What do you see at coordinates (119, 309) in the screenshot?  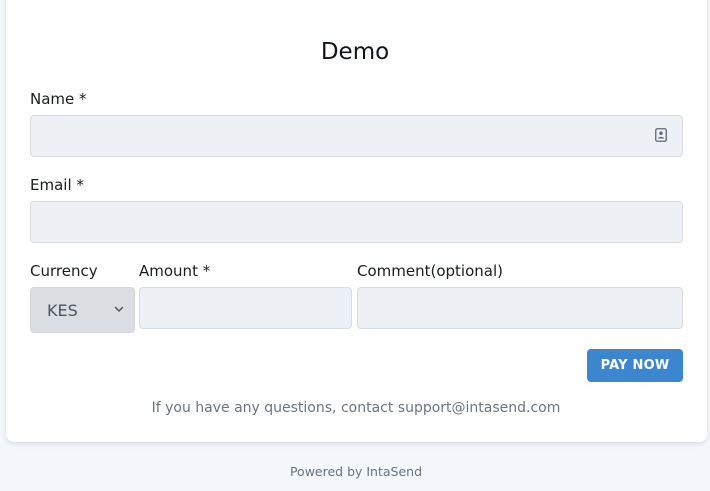 I see `chevron-down-icon` at bounding box center [119, 309].